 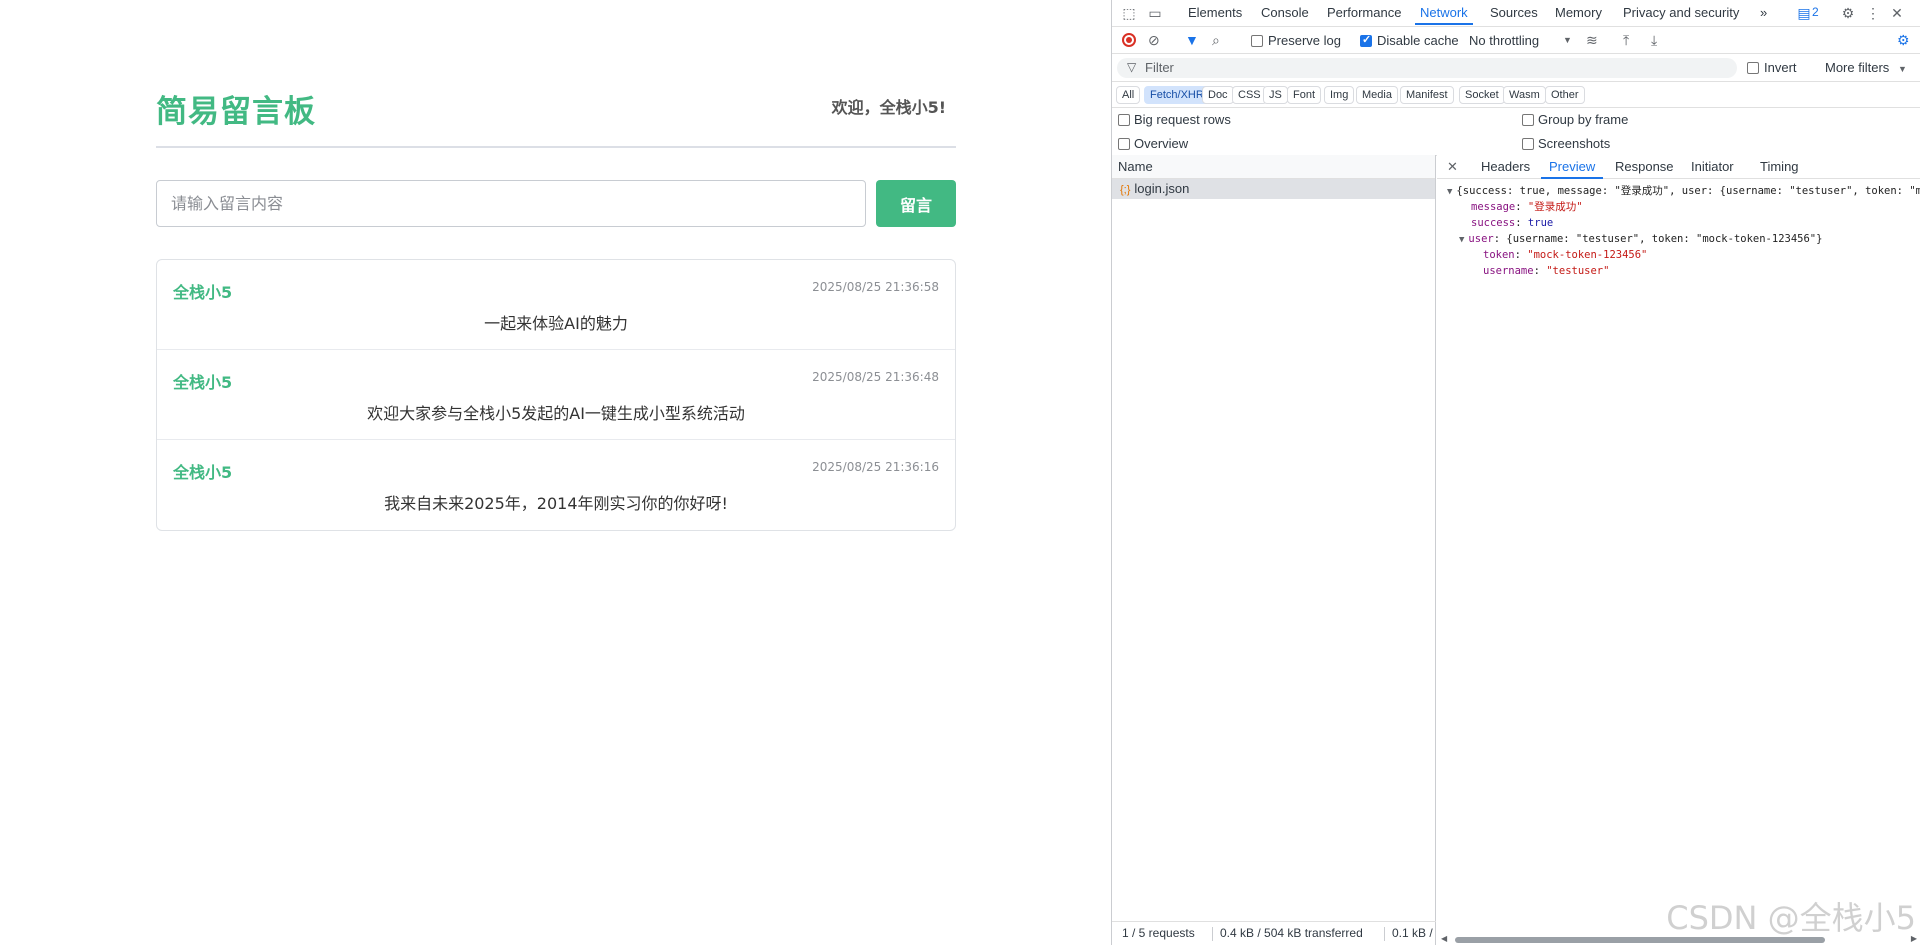 I want to click on message-input, so click(x=511, y=203).